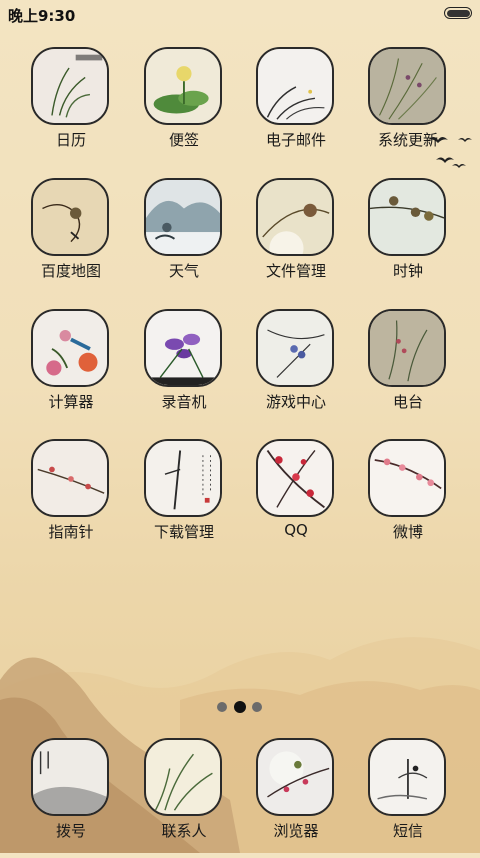  I want to click on calendar-icon, so click(70, 86).